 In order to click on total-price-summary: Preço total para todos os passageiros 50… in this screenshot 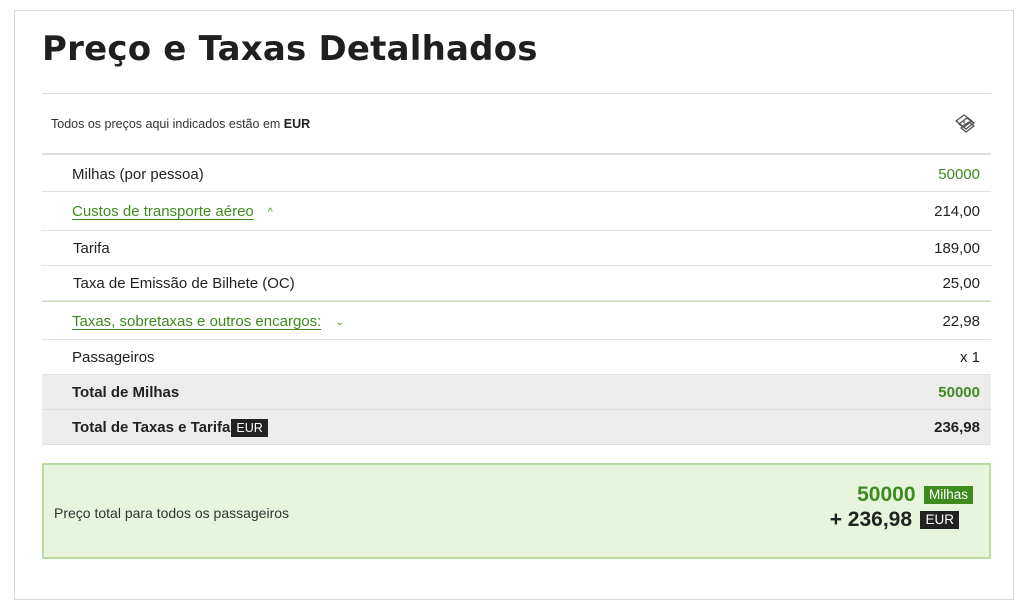, I will do `click(516, 511)`.